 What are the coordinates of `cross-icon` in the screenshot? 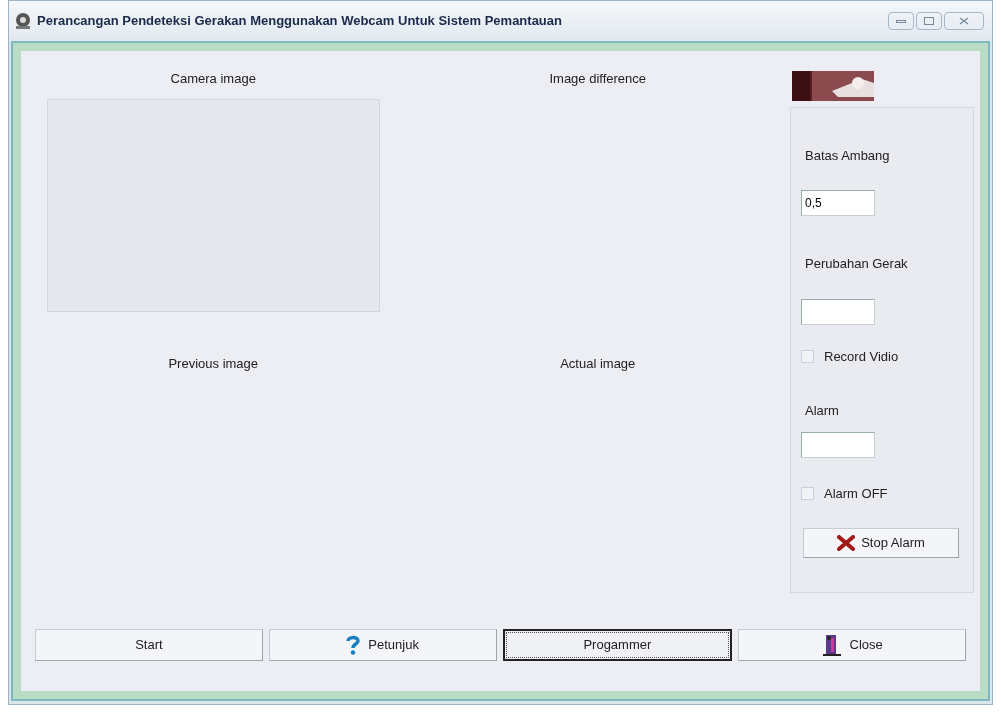 It's located at (846, 542).